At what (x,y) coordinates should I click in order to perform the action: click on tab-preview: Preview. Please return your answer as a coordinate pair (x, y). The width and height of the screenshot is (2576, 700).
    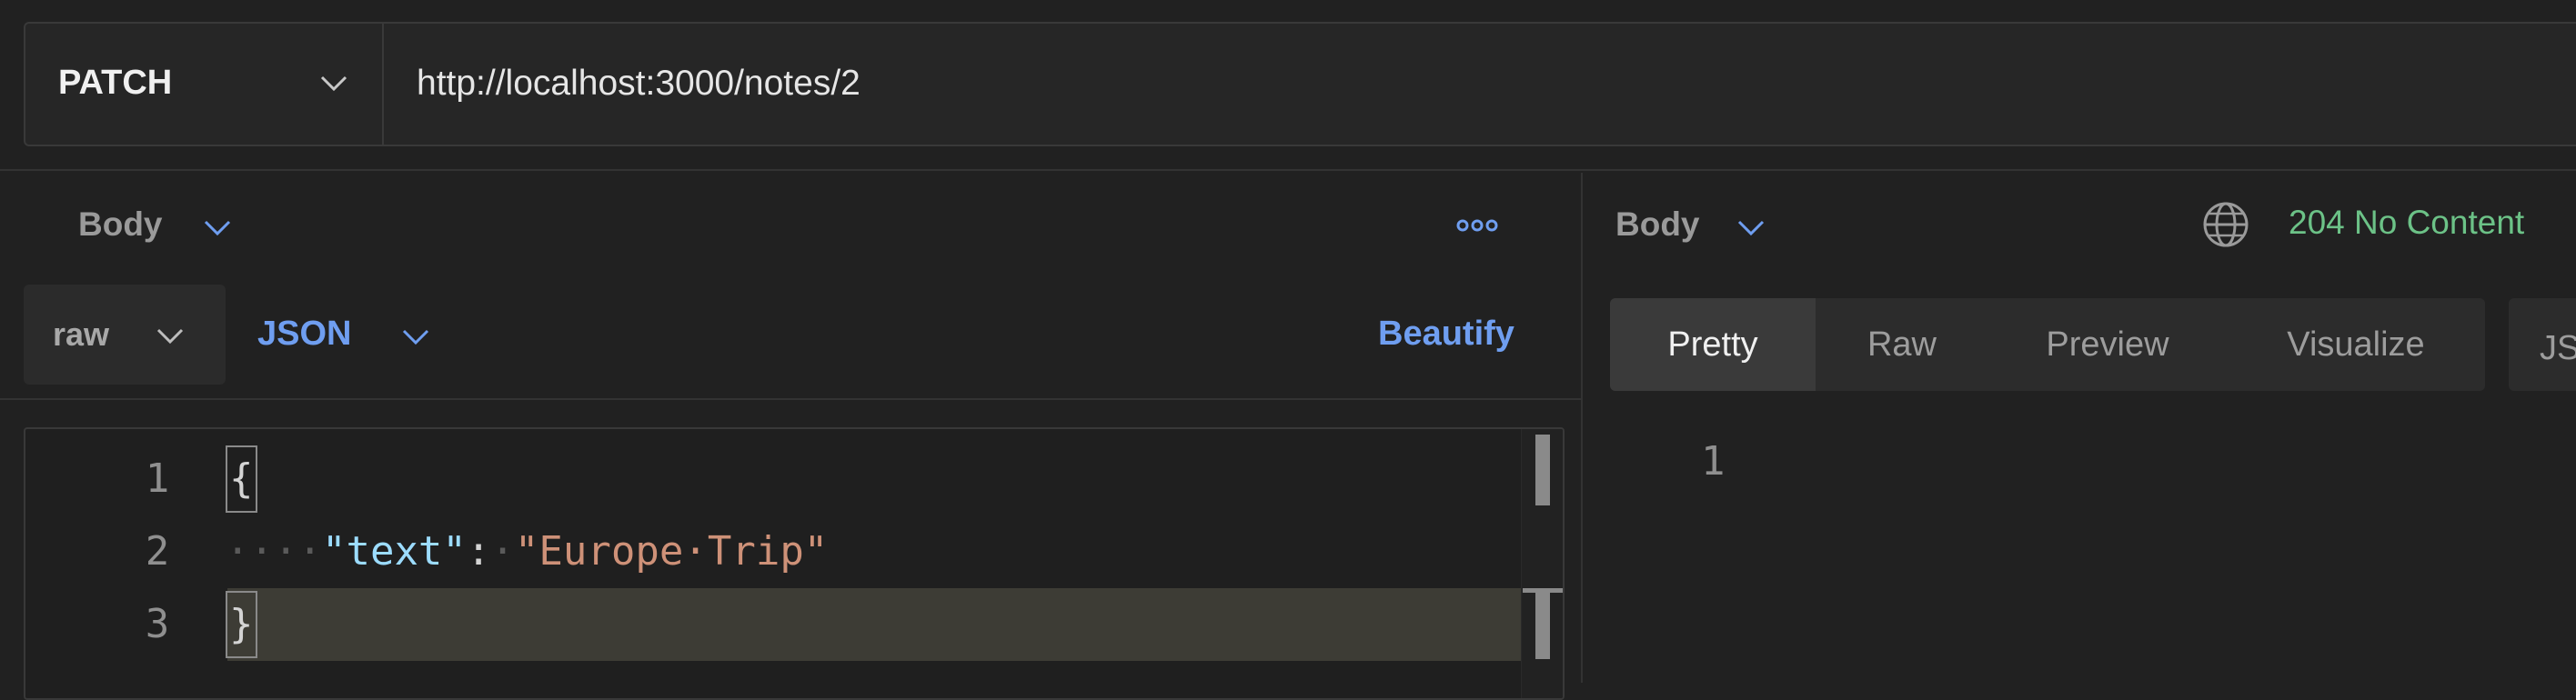
    Looking at the image, I should click on (2107, 345).